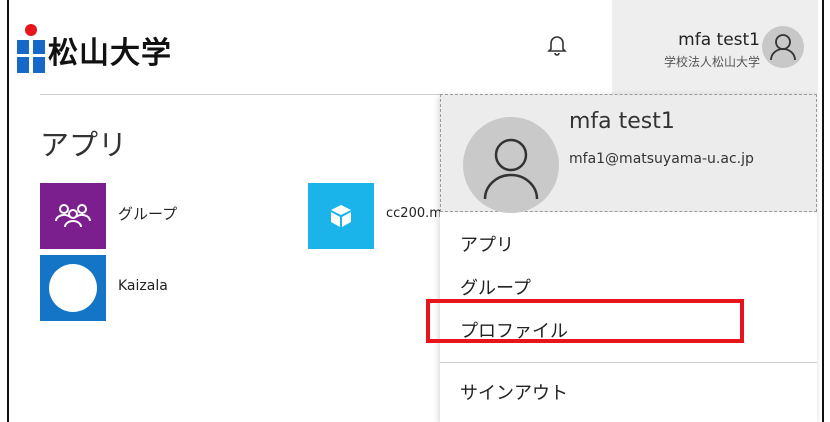 The width and height of the screenshot is (830, 422). I want to click on menu-divider, so click(628, 362).